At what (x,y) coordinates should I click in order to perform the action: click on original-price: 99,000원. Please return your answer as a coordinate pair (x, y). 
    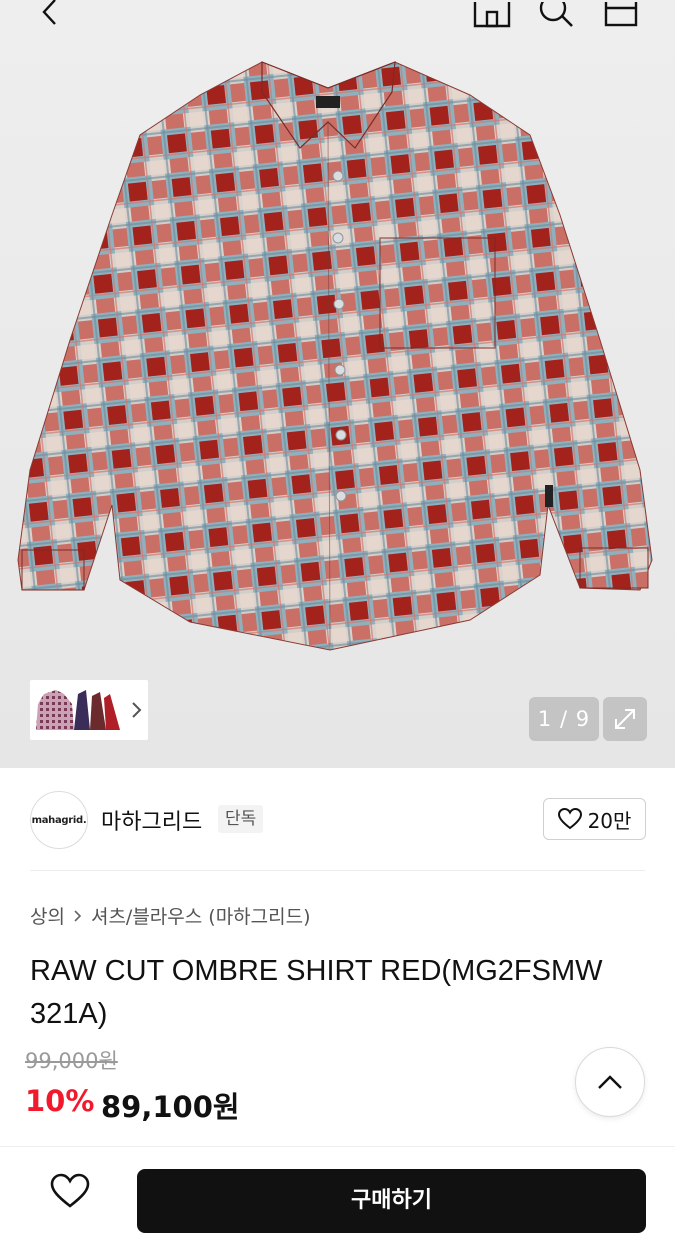
    Looking at the image, I should click on (71, 1061).